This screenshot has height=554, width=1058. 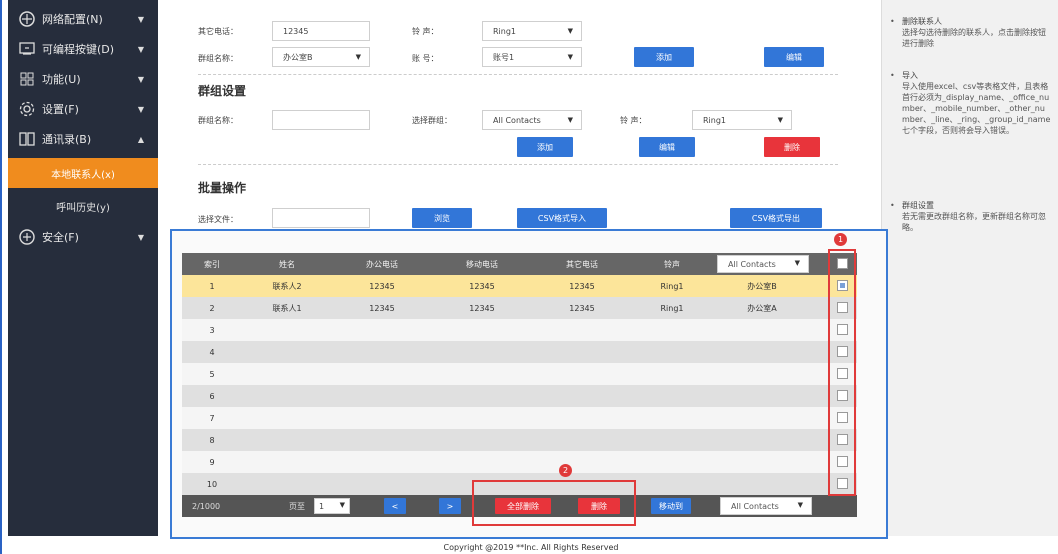 What do you see at coordinates (83, 19) in the screenshot?
I see `nav-network: 网络配置(N) ▼` at bounding box center [83, 19].